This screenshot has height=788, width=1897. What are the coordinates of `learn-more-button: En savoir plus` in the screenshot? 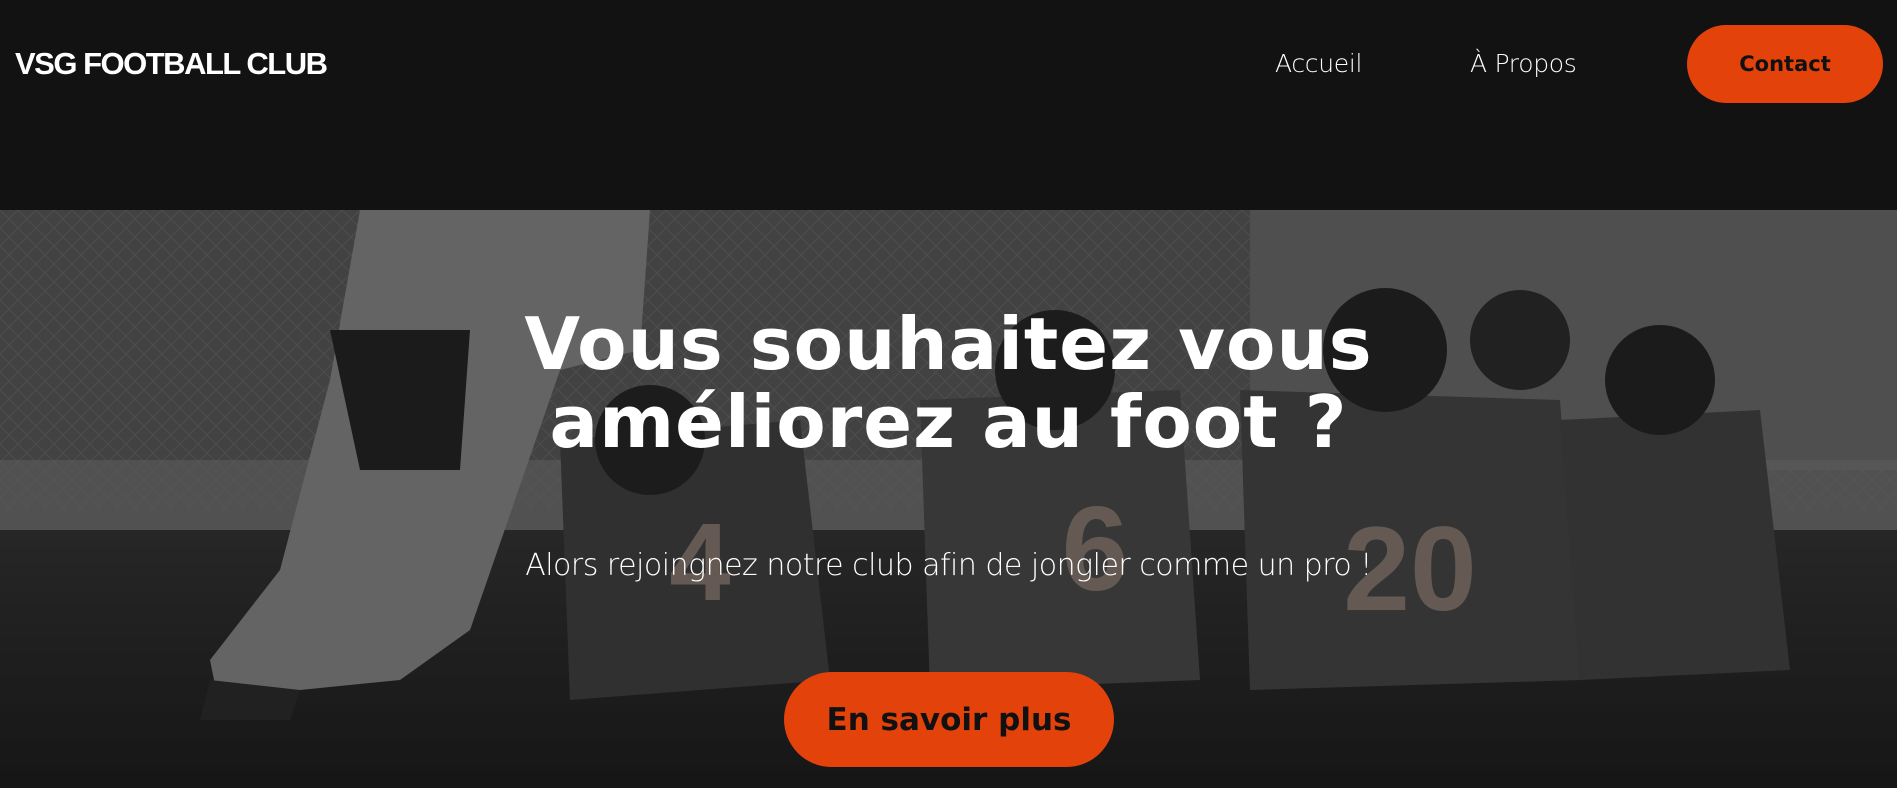 It's located at (949, 719).